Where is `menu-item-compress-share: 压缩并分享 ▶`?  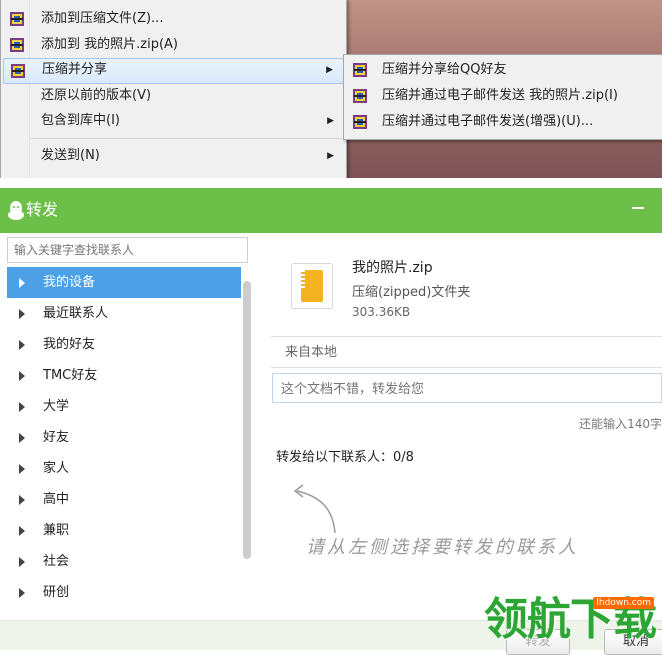
menu-item-compress-share: 压缩并分享 ▶ is located at coordinates (173, 71).